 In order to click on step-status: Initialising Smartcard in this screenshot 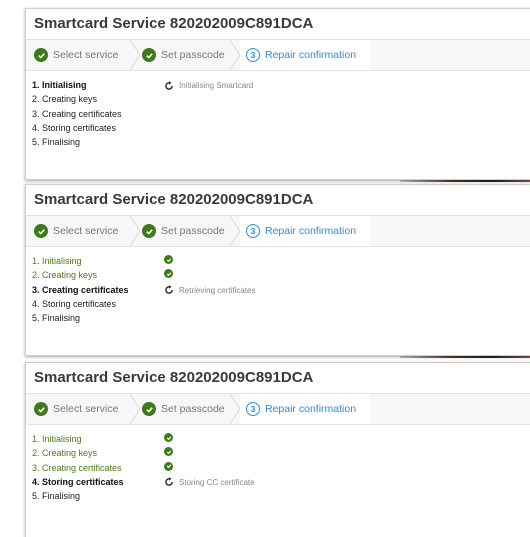, I will do `click(208, 85)`.